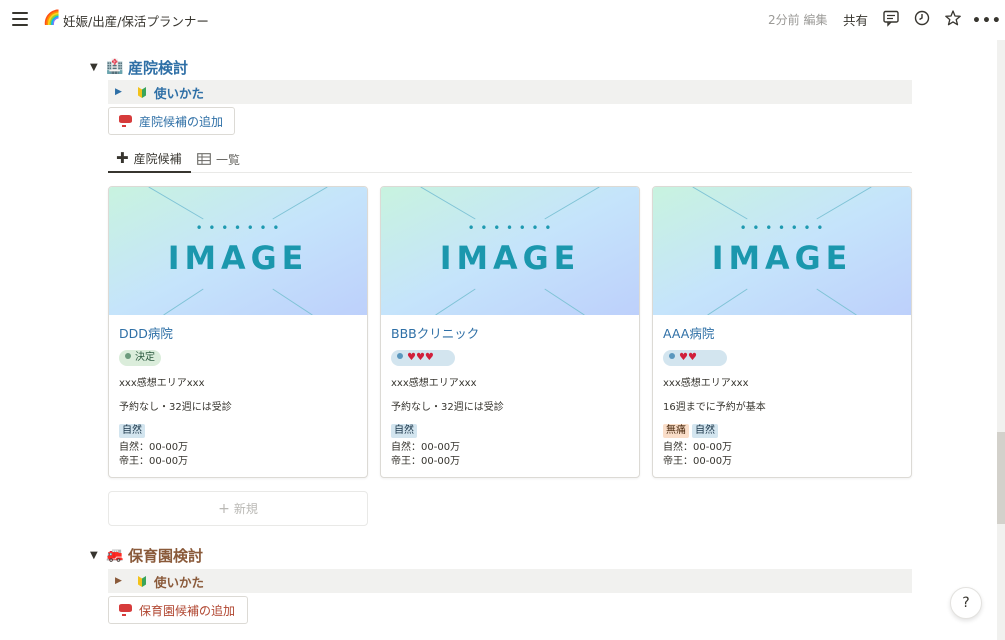 This screenshot has height=640, width=1005. Describe the element at coordinates (245, 509) in the screenshot. I see `new-card-label: 新規` at that location.